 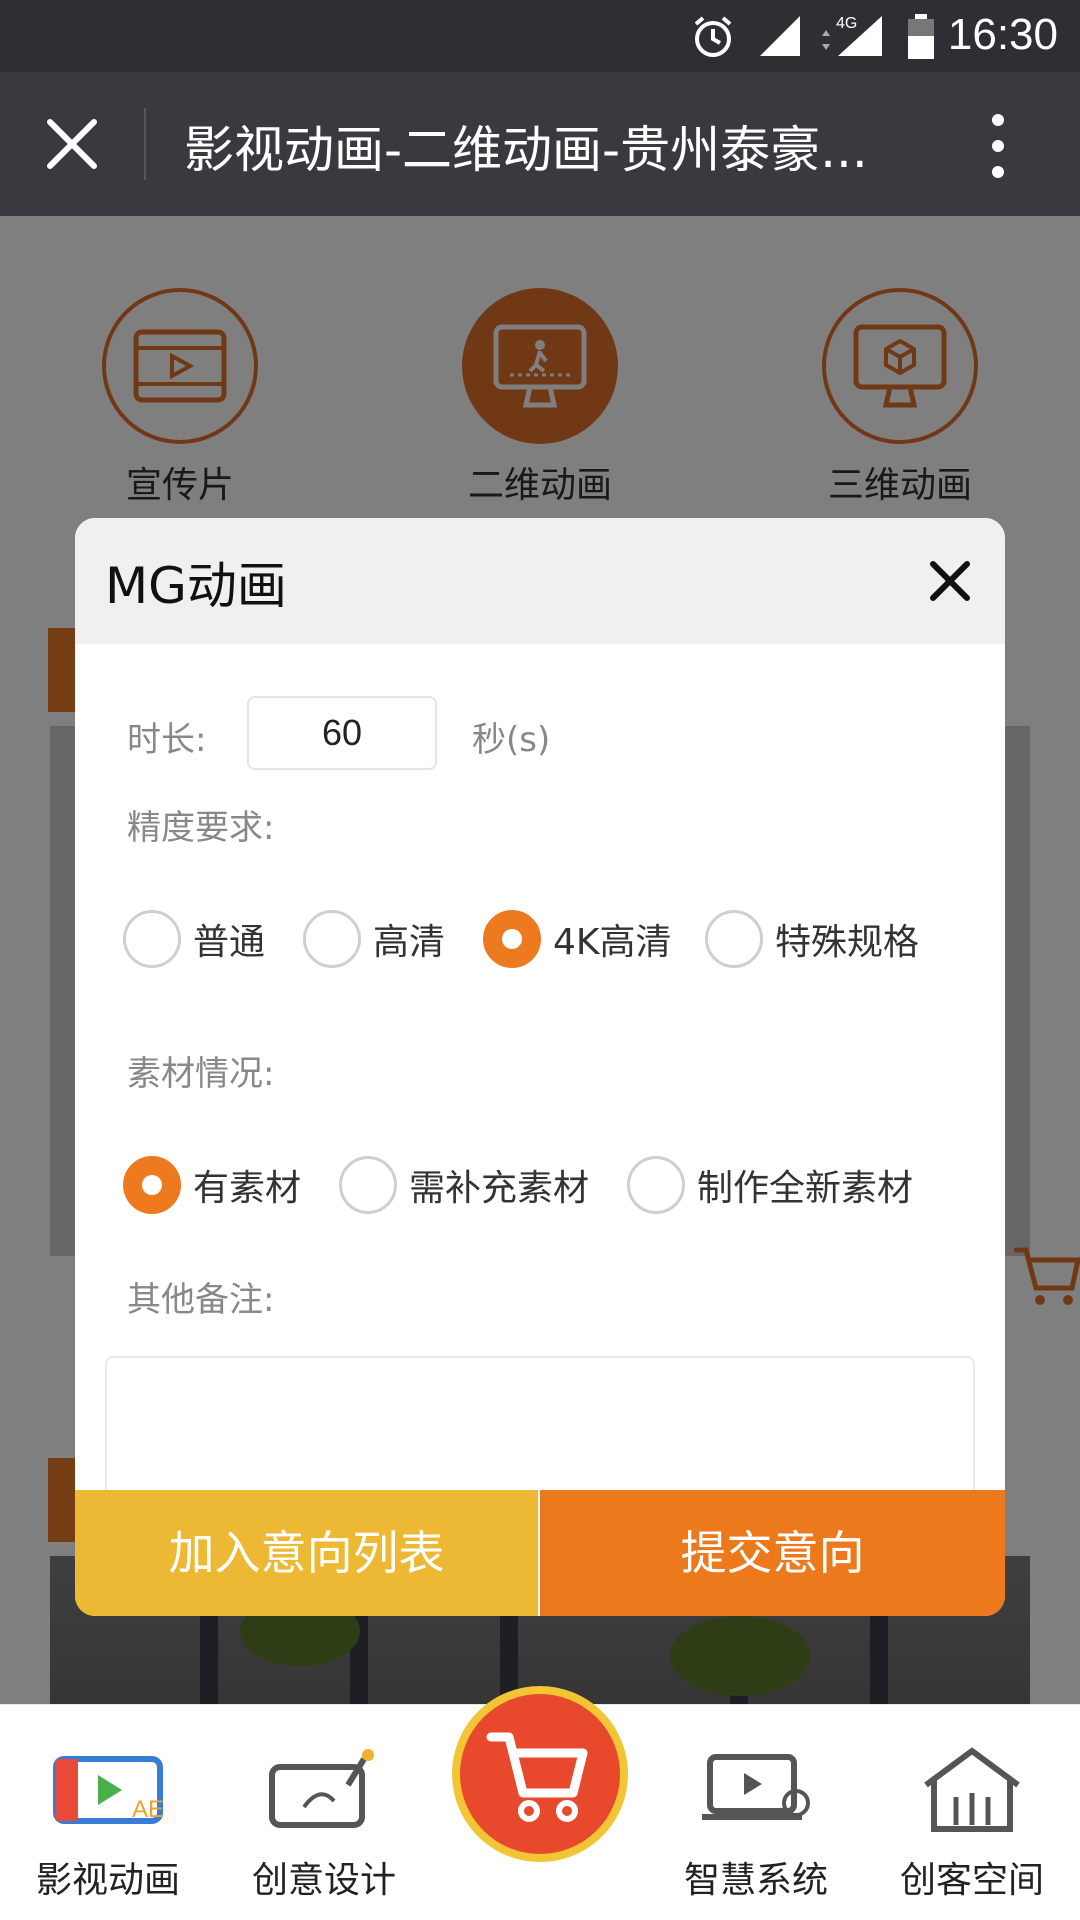 What do you see at coordinates (108, 1790) in the screenshot?
I see `film-animation-icon: AE` at bounding box center [108, 1790].